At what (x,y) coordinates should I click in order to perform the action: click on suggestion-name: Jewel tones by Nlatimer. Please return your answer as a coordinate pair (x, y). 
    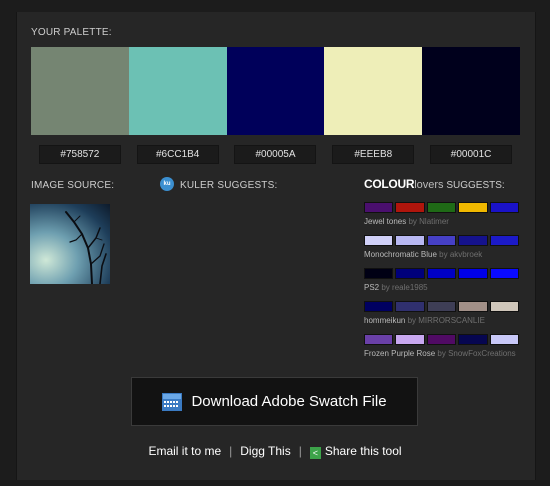
    Looking at the image, I should click on (406, 221).